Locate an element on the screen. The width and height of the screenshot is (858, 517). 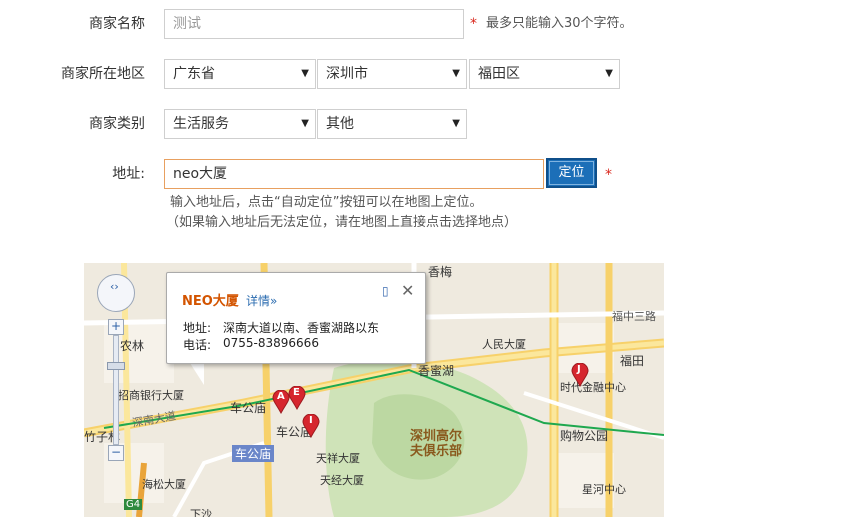
pan-icon: ‹› is located at coordinates (114, 286).